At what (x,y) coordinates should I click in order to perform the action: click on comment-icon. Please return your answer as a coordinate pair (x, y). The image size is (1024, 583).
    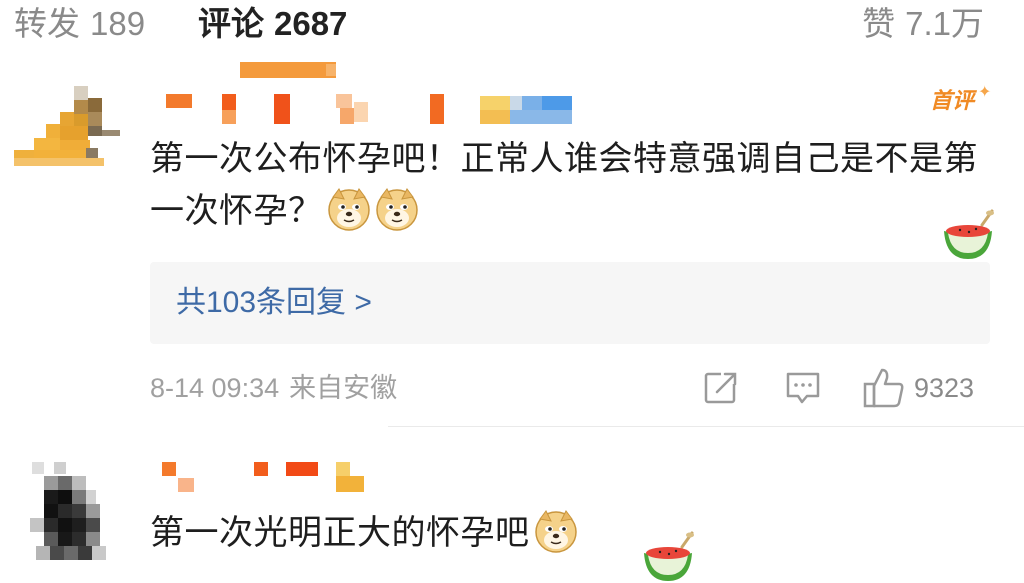
    Looking at the image, I should click on (803, 388).